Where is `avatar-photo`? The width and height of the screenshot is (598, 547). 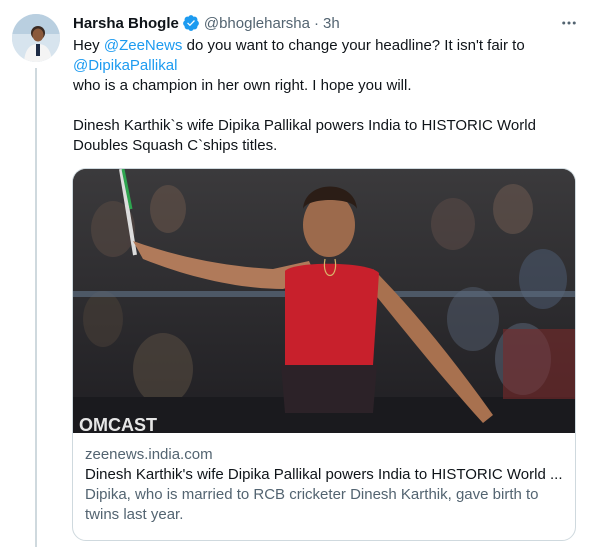 avatar-photo is located at coordinates (36, 38).